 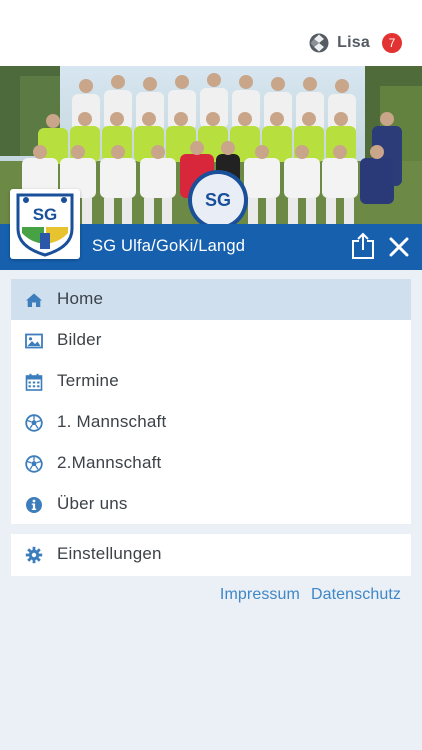 I want to click on settings-menu: Einstellungen, so click(x=211, y=555).